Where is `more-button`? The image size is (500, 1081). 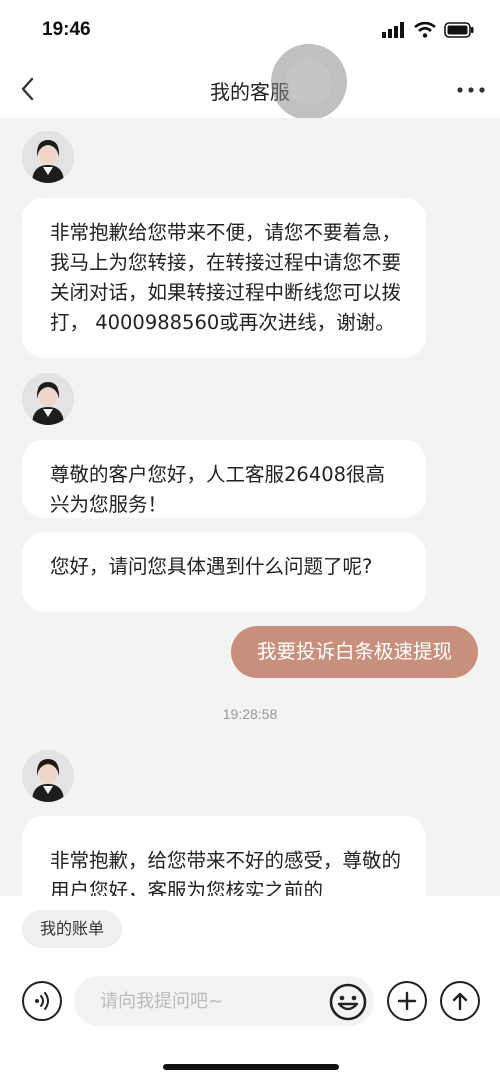
more-button is located at coordinates (471, 90).